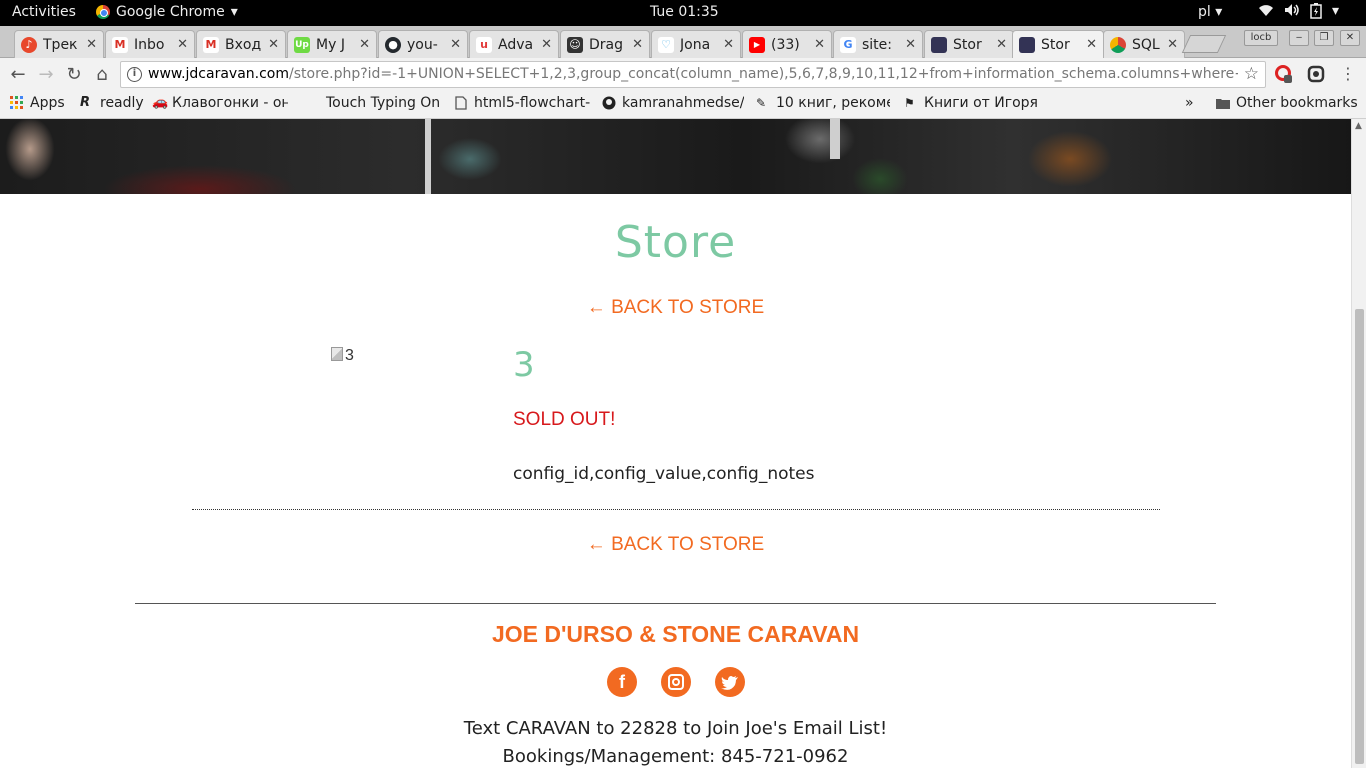  Describe the element at coordinates (730, 682) in the screenshot. I see `twitter-icon` at that location.